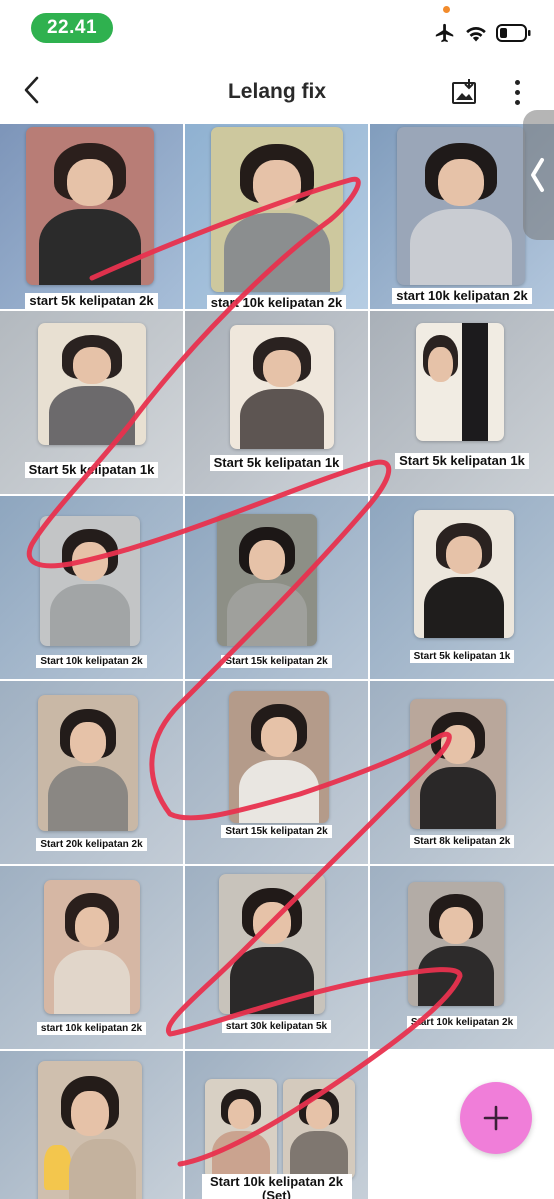 The width and height of the screenshot is (554, 1199). I want to click on photo-tile, so click(91, 1125).